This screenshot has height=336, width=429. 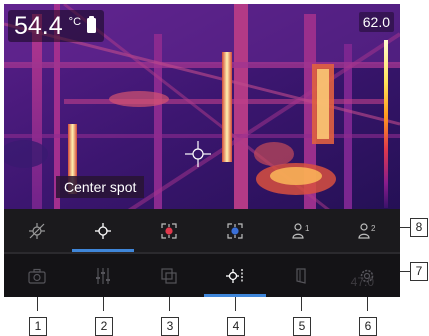 What do you see at coordinates (38, 326) in the screenshot?
I see `callout-1: 1` at bounding box center [38, 326].